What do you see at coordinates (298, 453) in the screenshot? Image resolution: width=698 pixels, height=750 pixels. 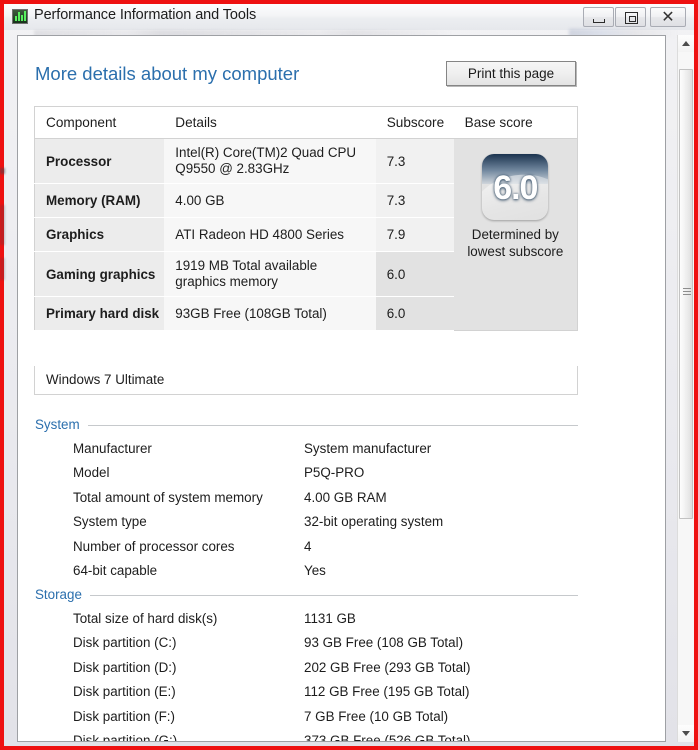 I see `list-item: Manufacturer System manufacturer` at bounding box center [298, 453].